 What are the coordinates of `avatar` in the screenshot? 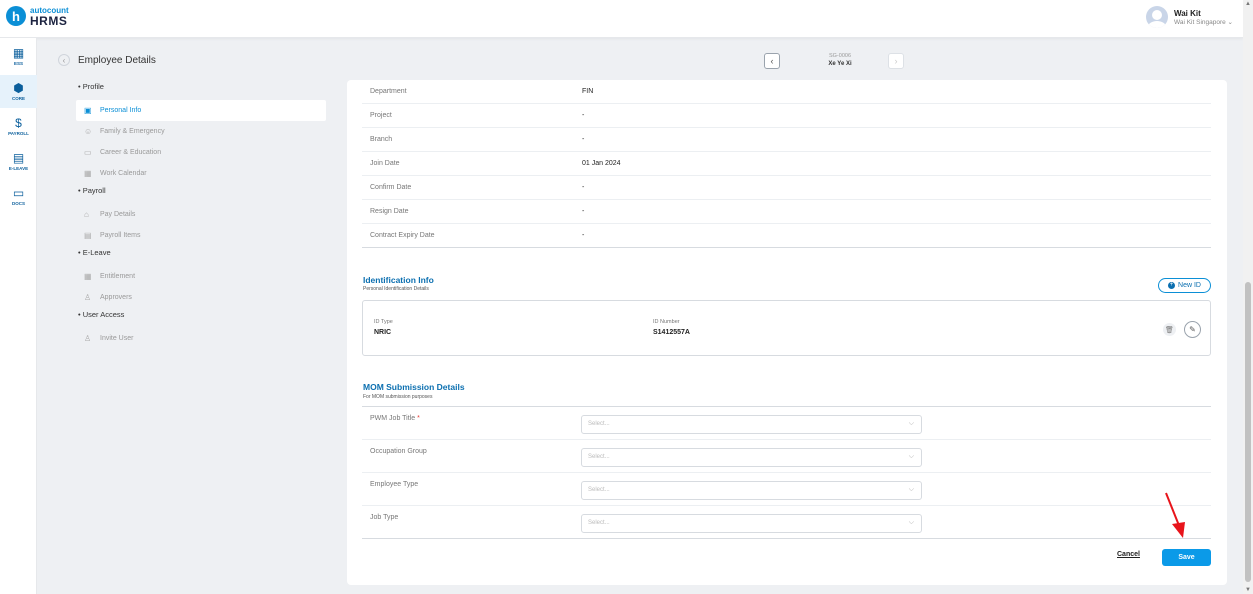 It's located at (1156, 17).